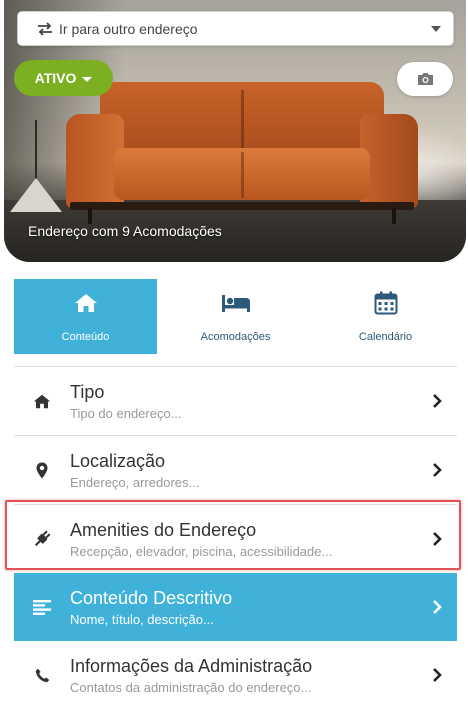 The height and width of the screenshot is (707, 468). Describe the element at coordinates (242, 206) in the screenshot. I see `sofa-base` at that location.